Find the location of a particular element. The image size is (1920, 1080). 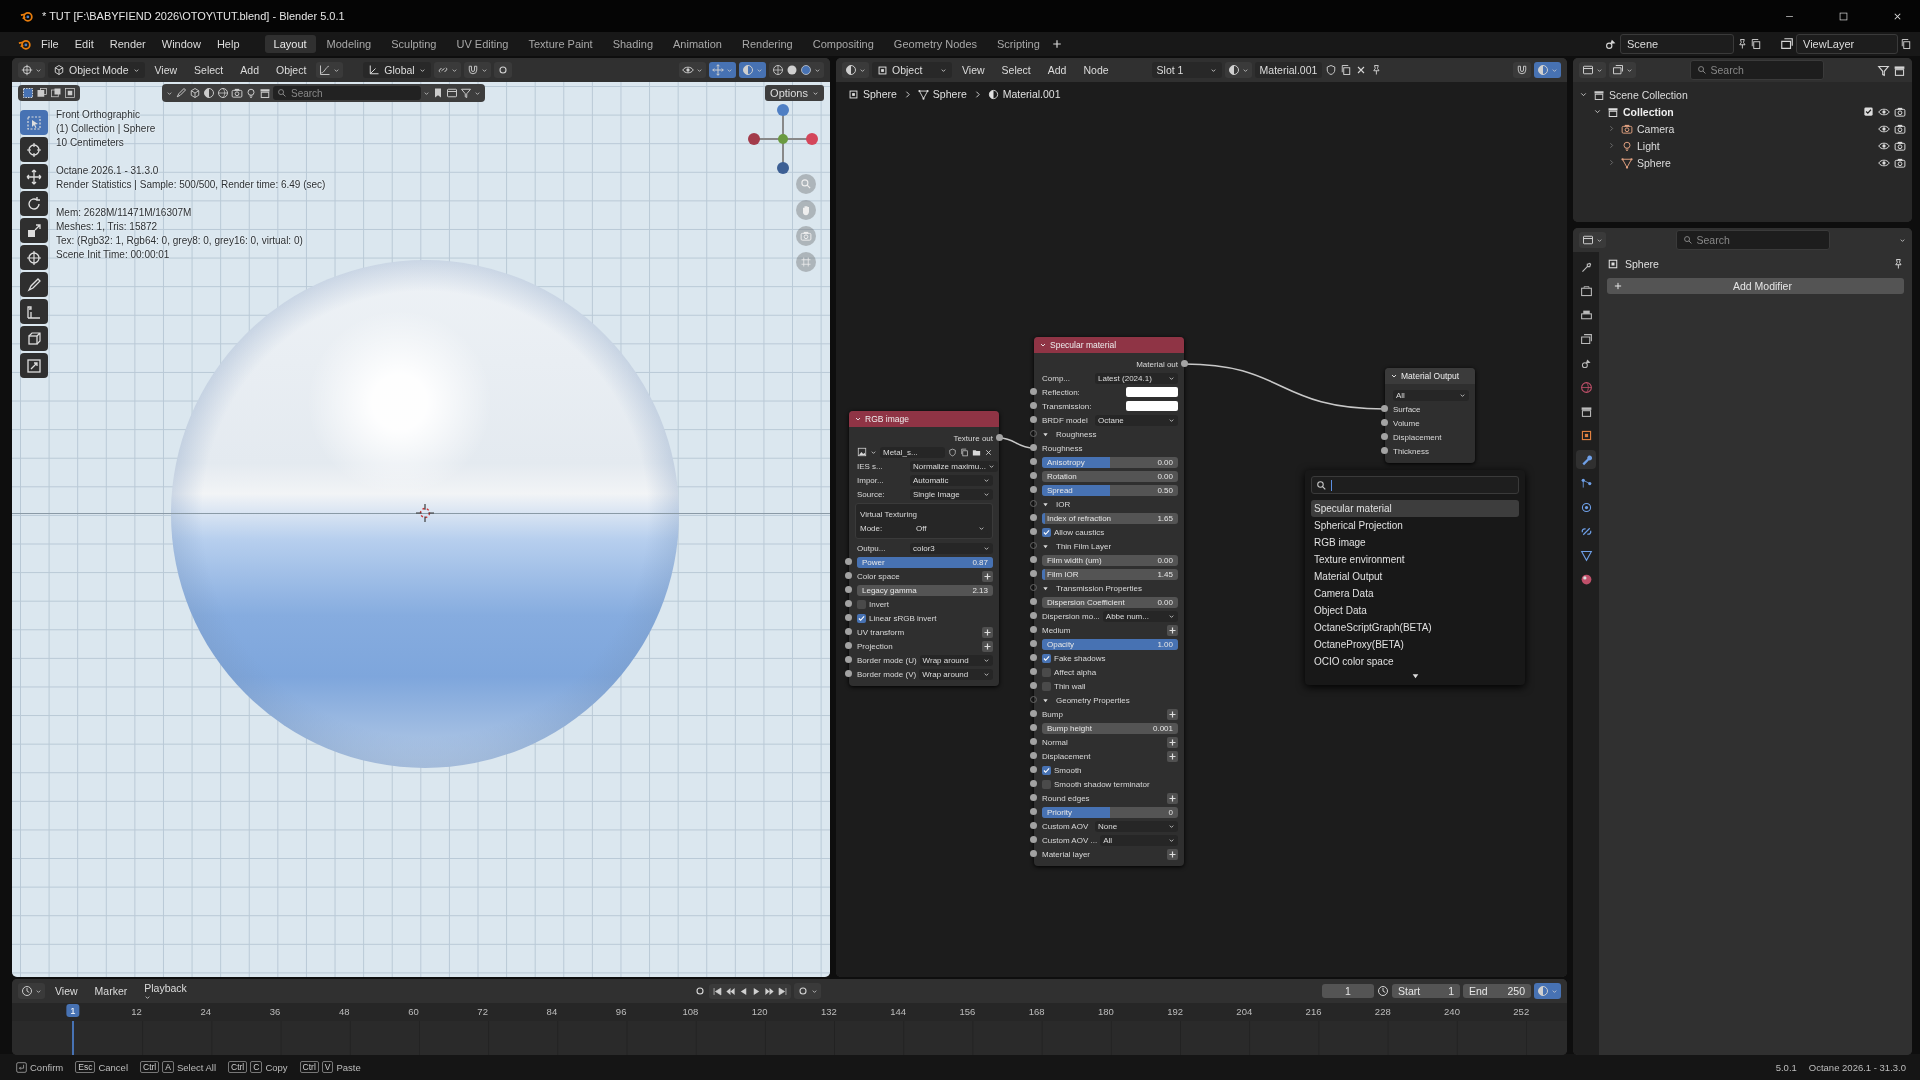

dropdown: Octane is located at coordinates (1136, 420).